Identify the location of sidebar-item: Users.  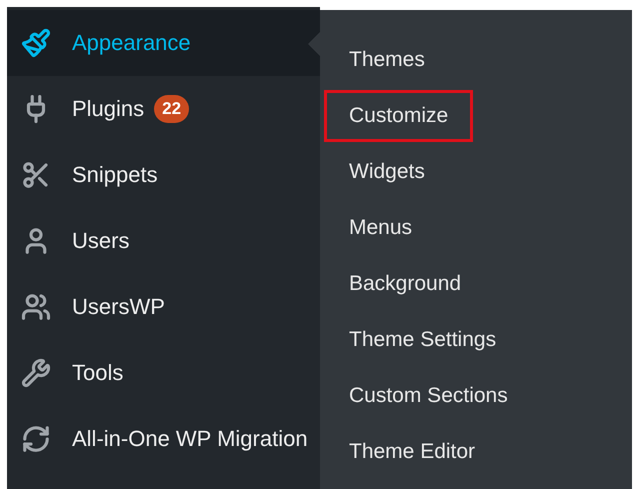
(163, 241).